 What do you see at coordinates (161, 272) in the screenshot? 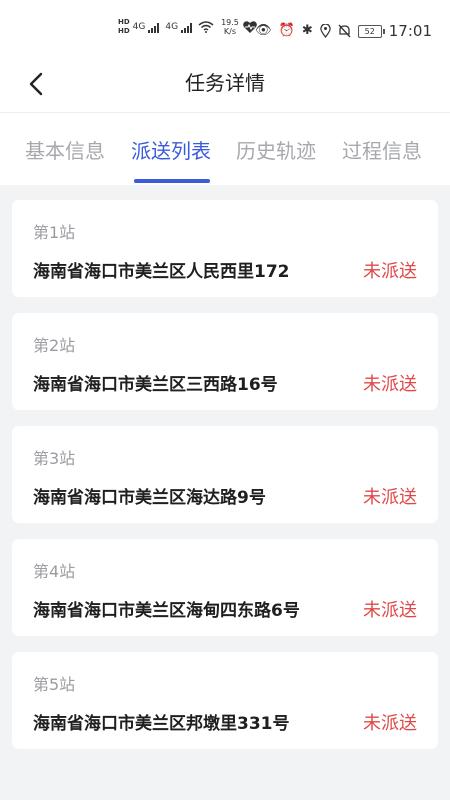
I see `station-address: 海南省海口市美兰区人民西里172` at bounding box center [161, 272].